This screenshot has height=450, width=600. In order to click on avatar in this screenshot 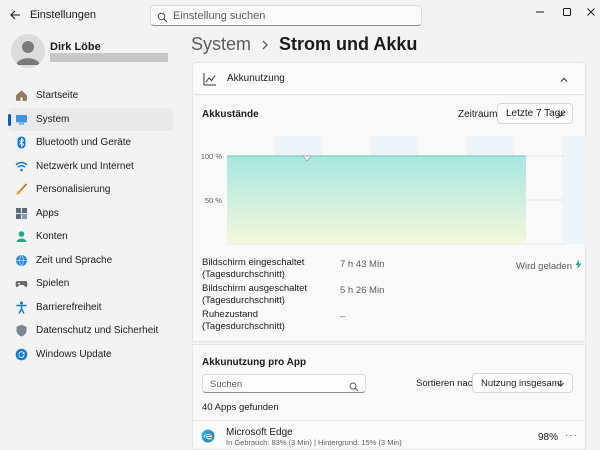, I will do `click(28, 51)`.